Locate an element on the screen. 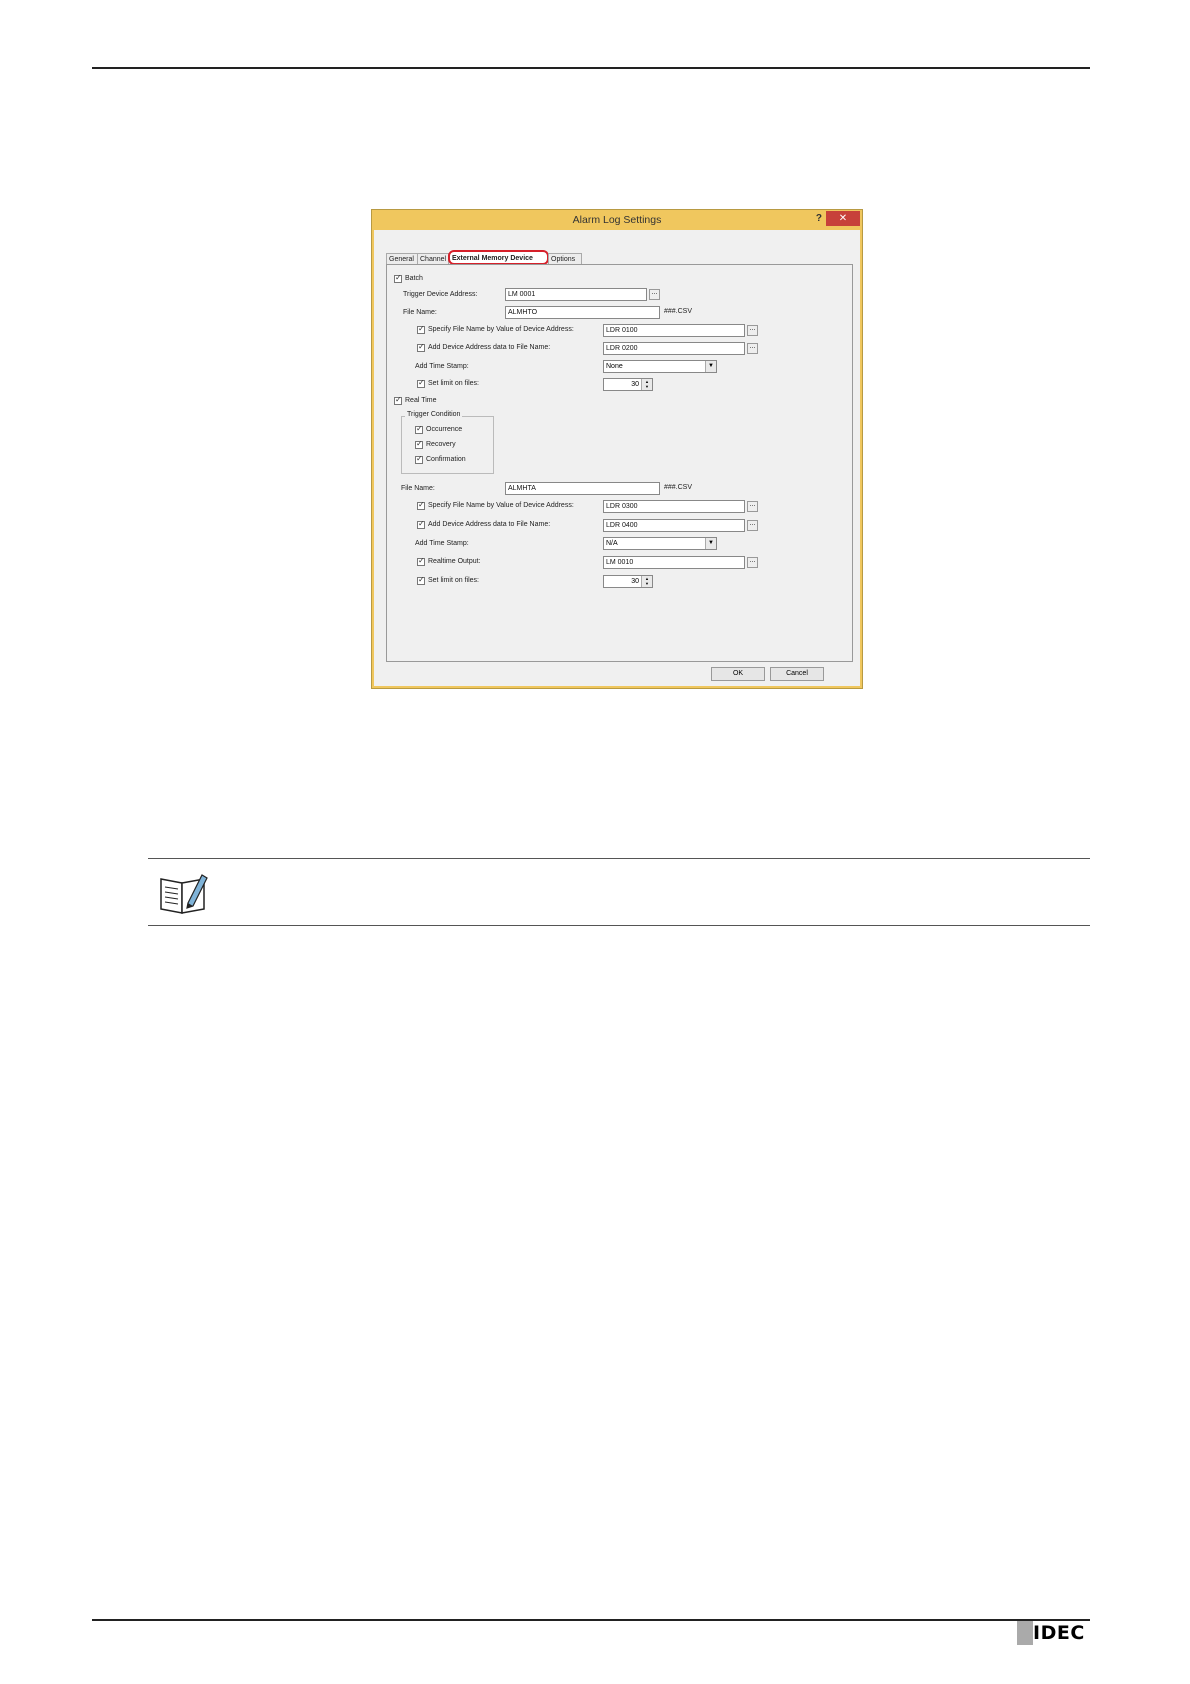 The image size is (1190, 1684). batch-add-device-address-input: LDR 0200 is located at coordinates (674, 348).